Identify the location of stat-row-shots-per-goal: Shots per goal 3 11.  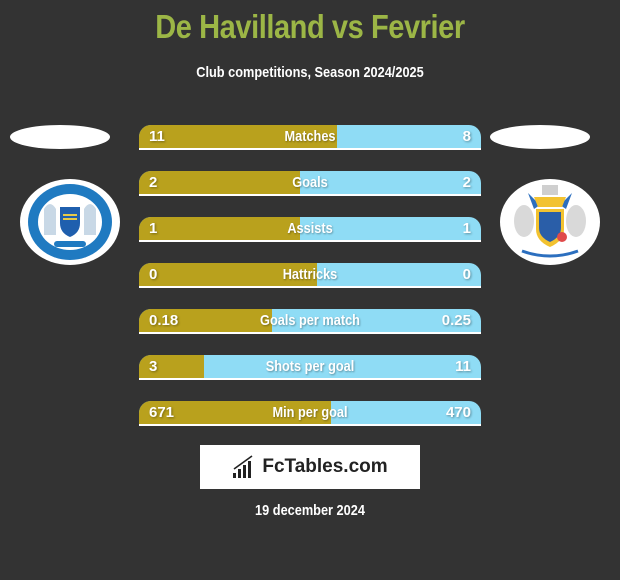
(310, 367).